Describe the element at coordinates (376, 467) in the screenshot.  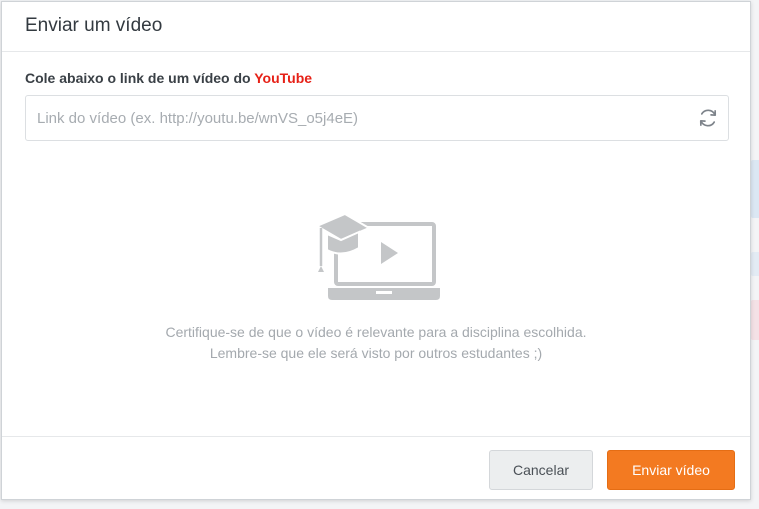
I see `dialog-footer: Cancelar Enviar vídeo` at that location.